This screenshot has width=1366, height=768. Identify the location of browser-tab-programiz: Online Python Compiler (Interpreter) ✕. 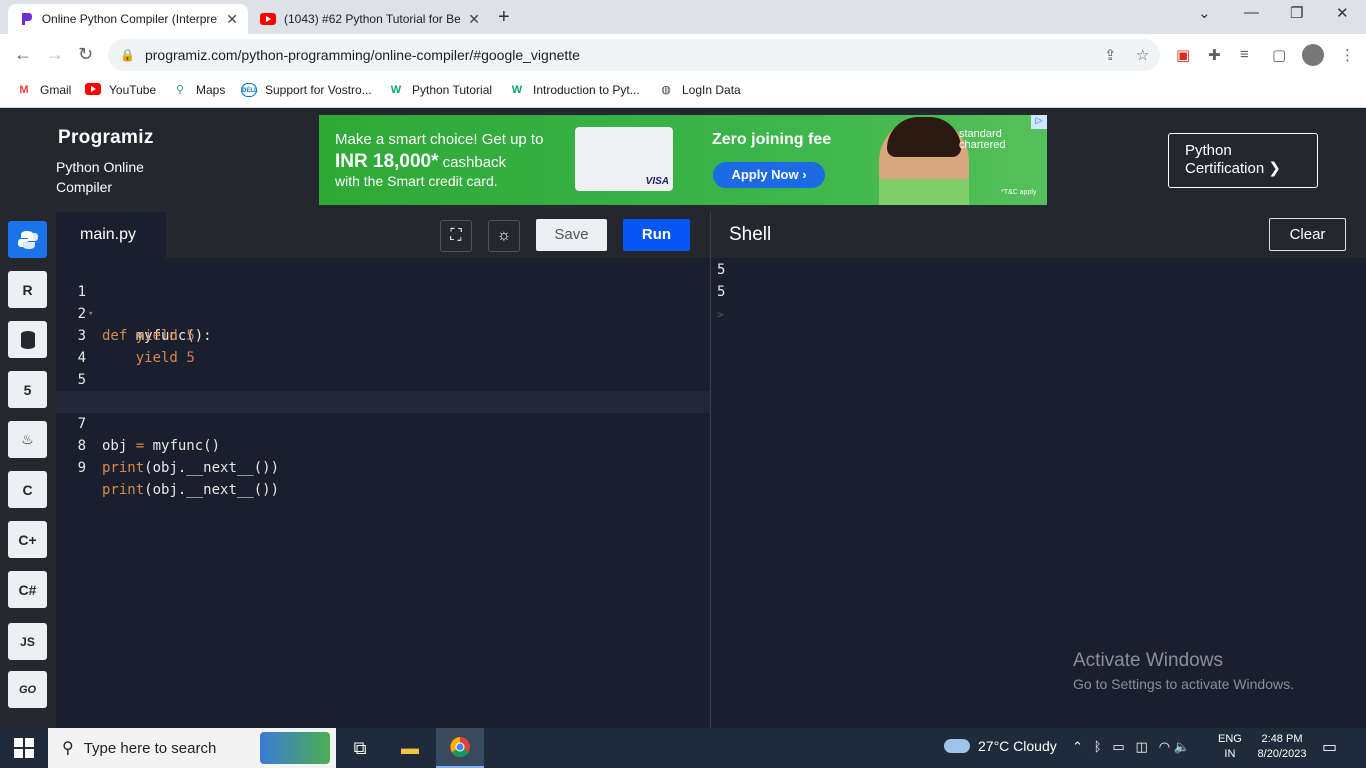
(128, 19).